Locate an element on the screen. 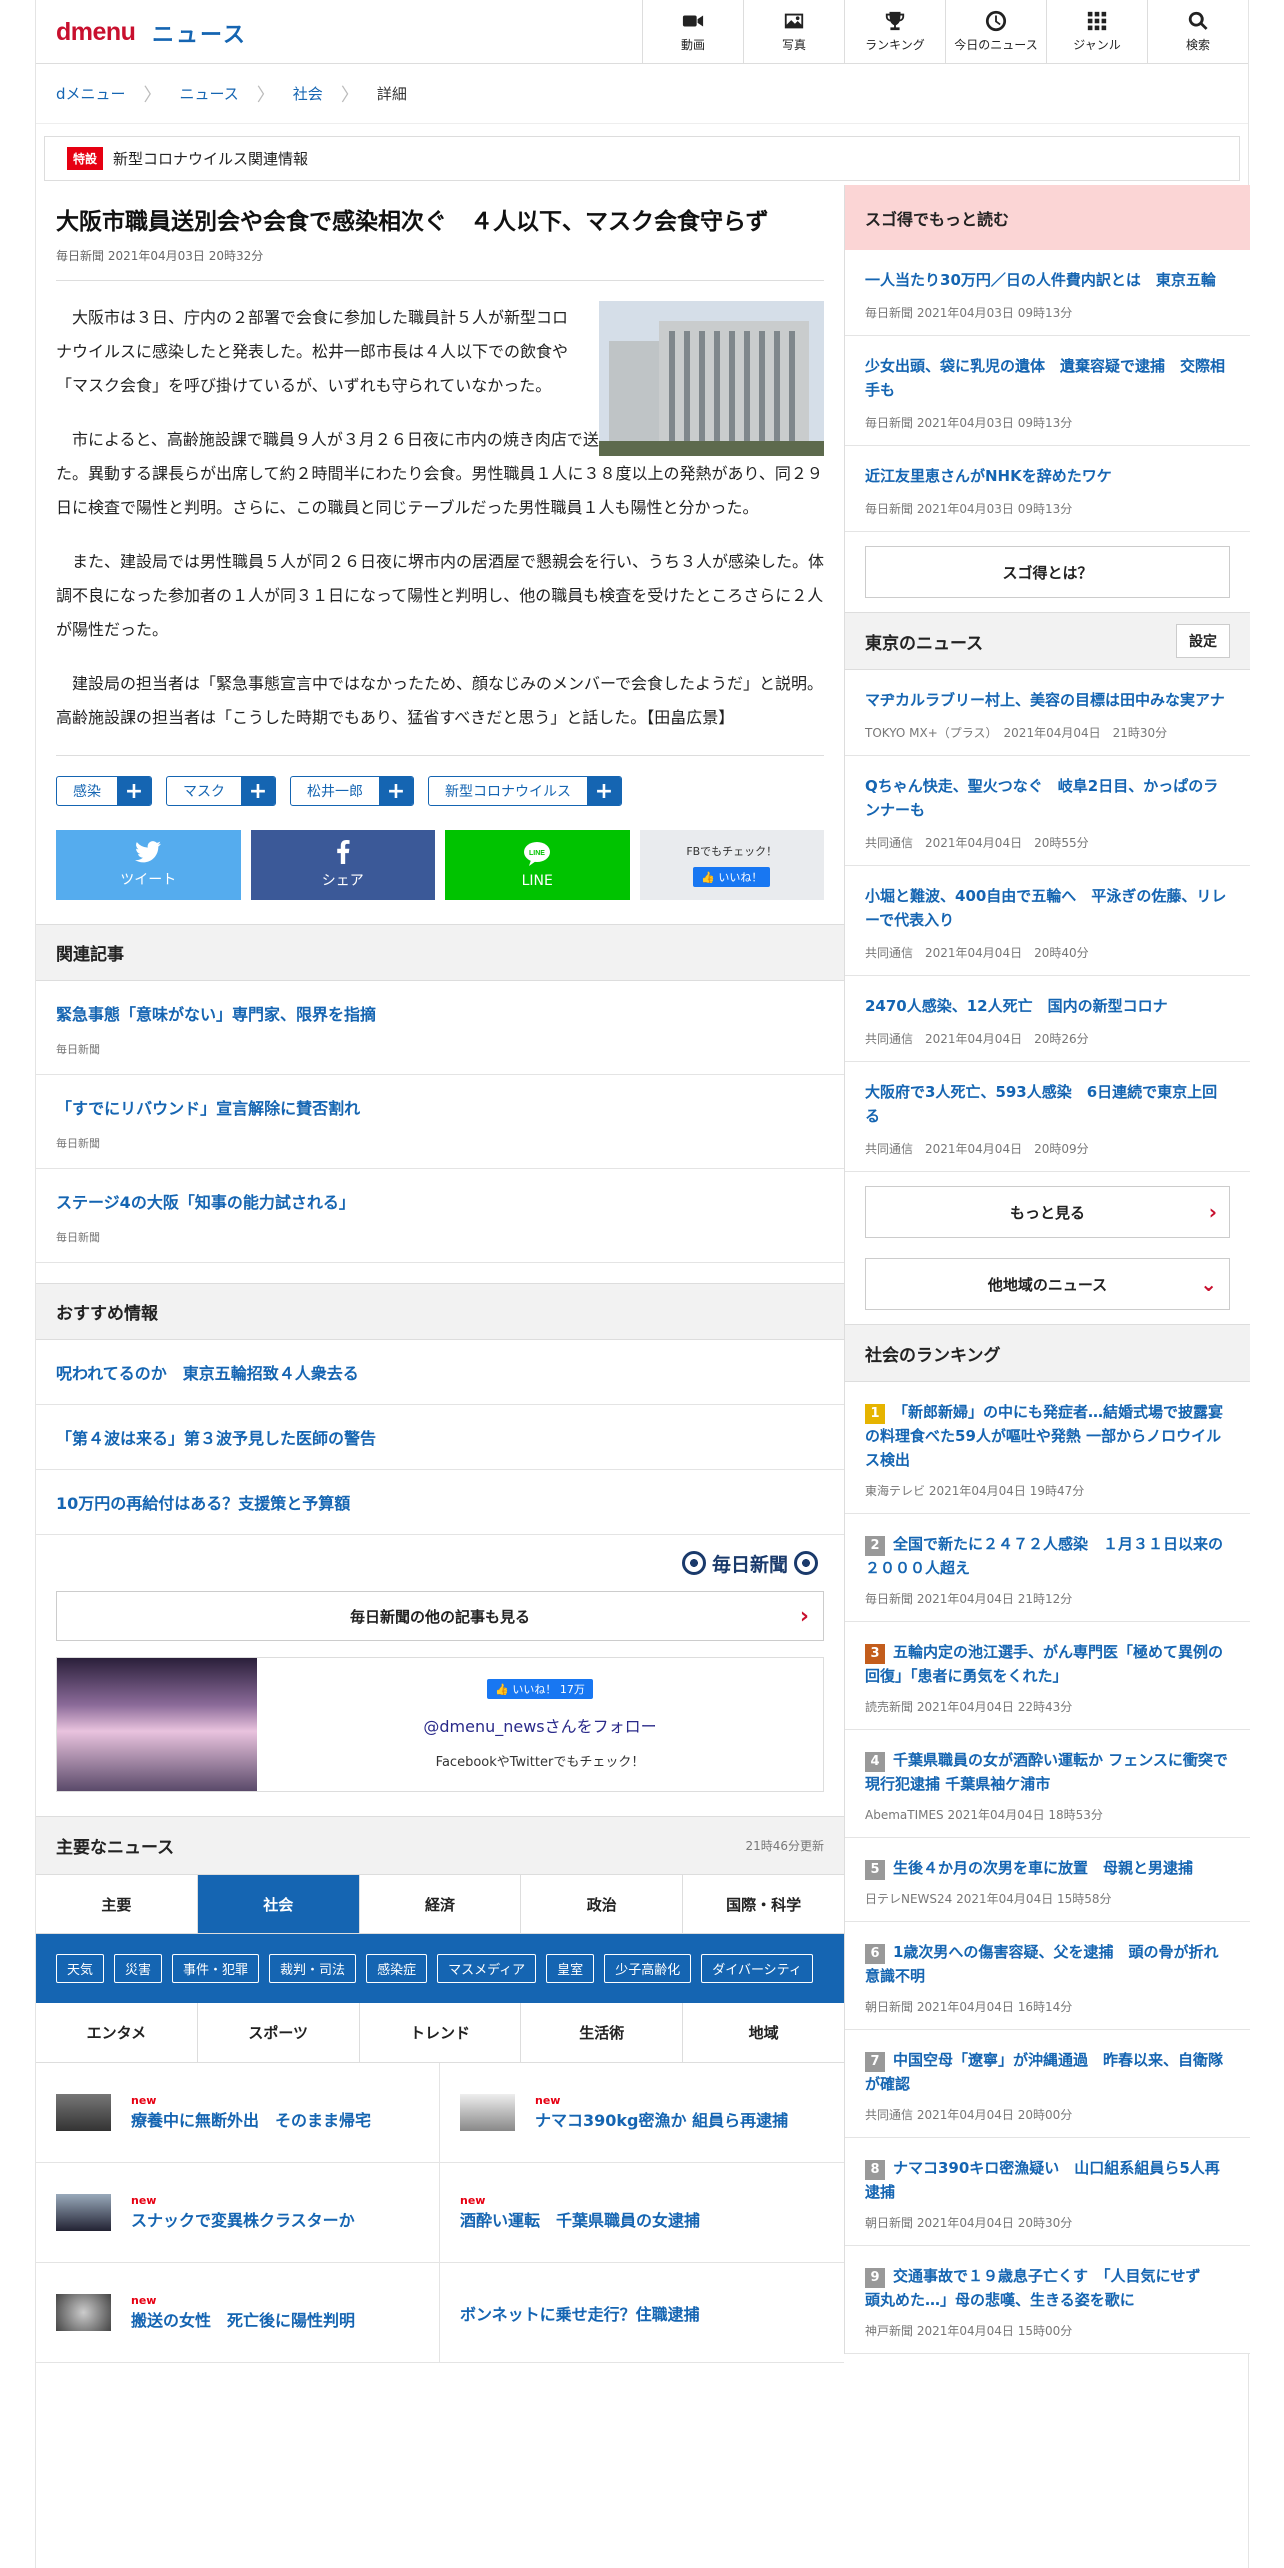 The image size is (1284, 2568). subtag: 皇室 is located at coordinates (570, 1968).